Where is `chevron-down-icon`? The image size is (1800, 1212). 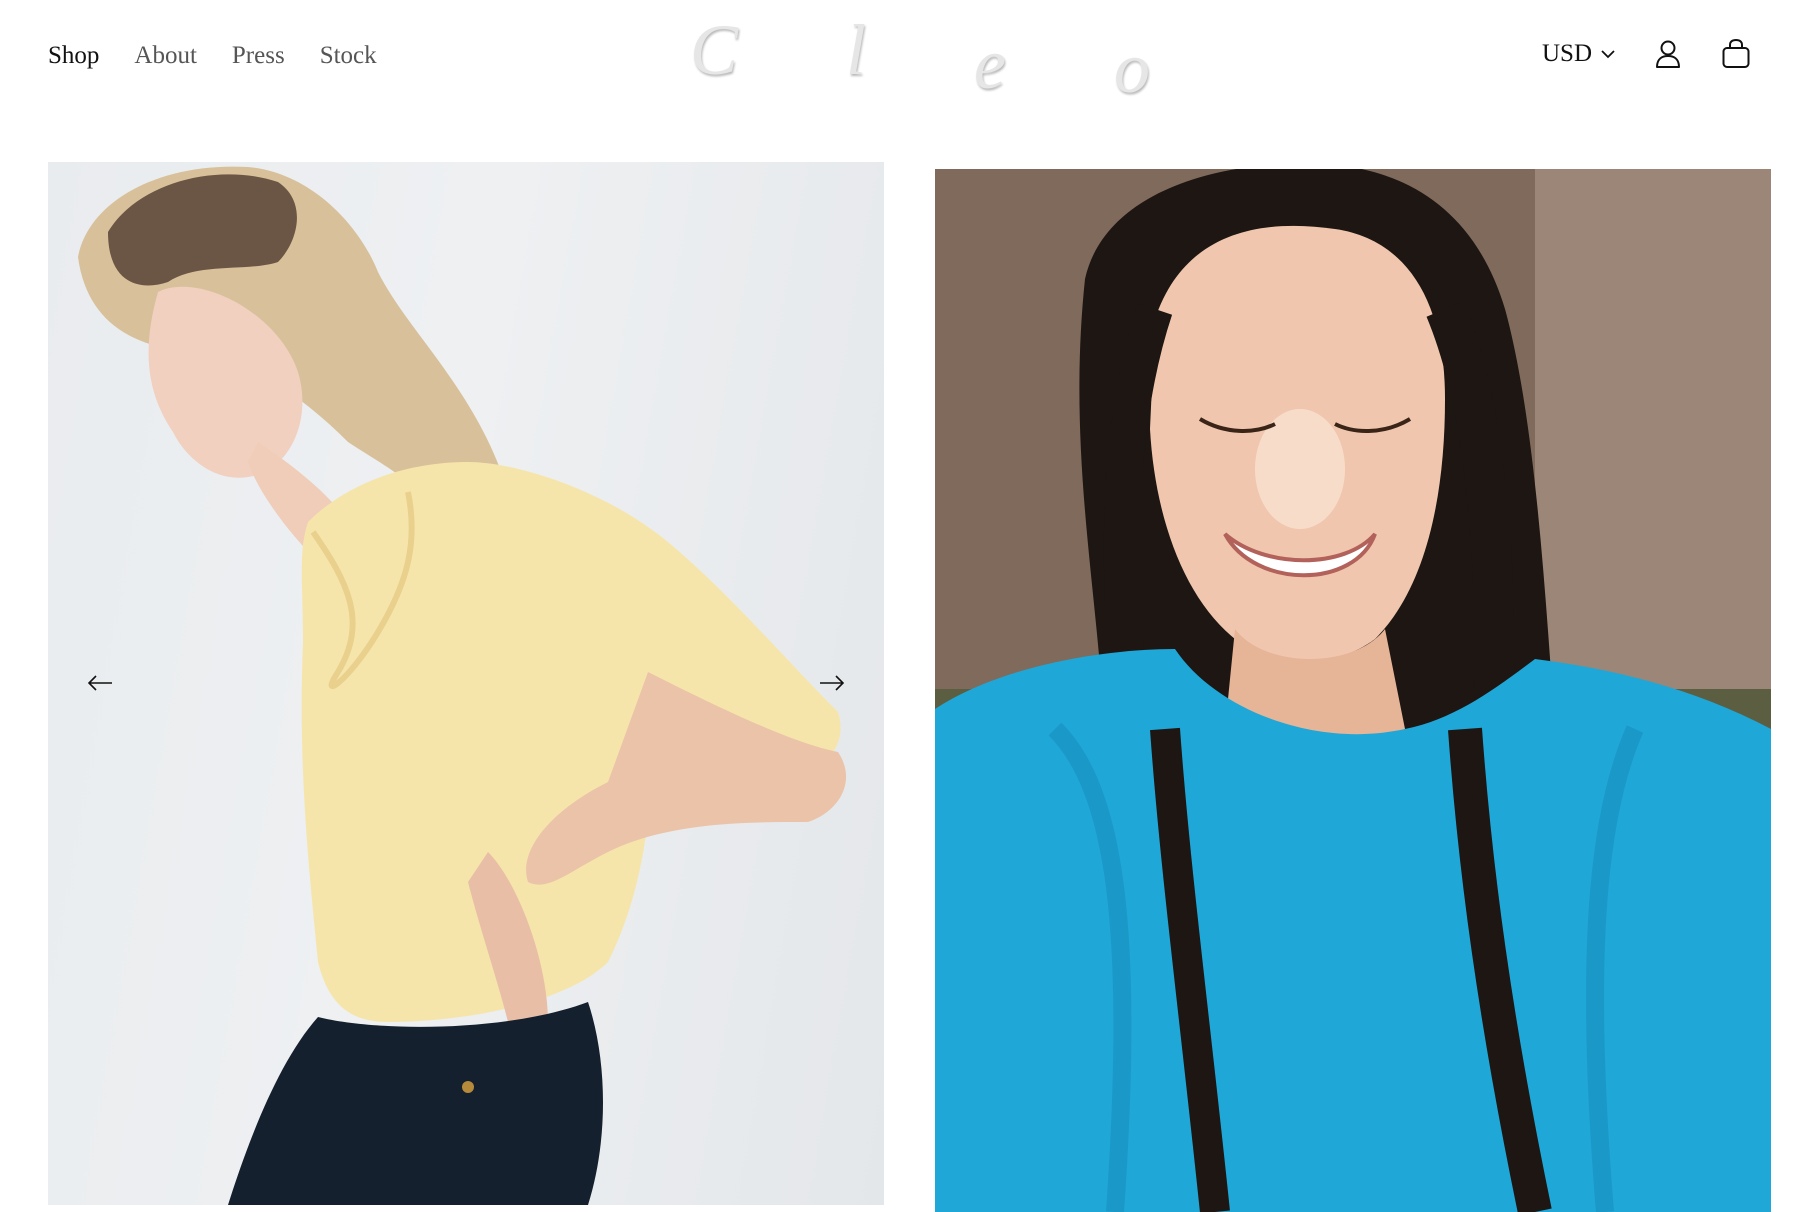 chevron-down-icon is located at coordinates (1608, 54).